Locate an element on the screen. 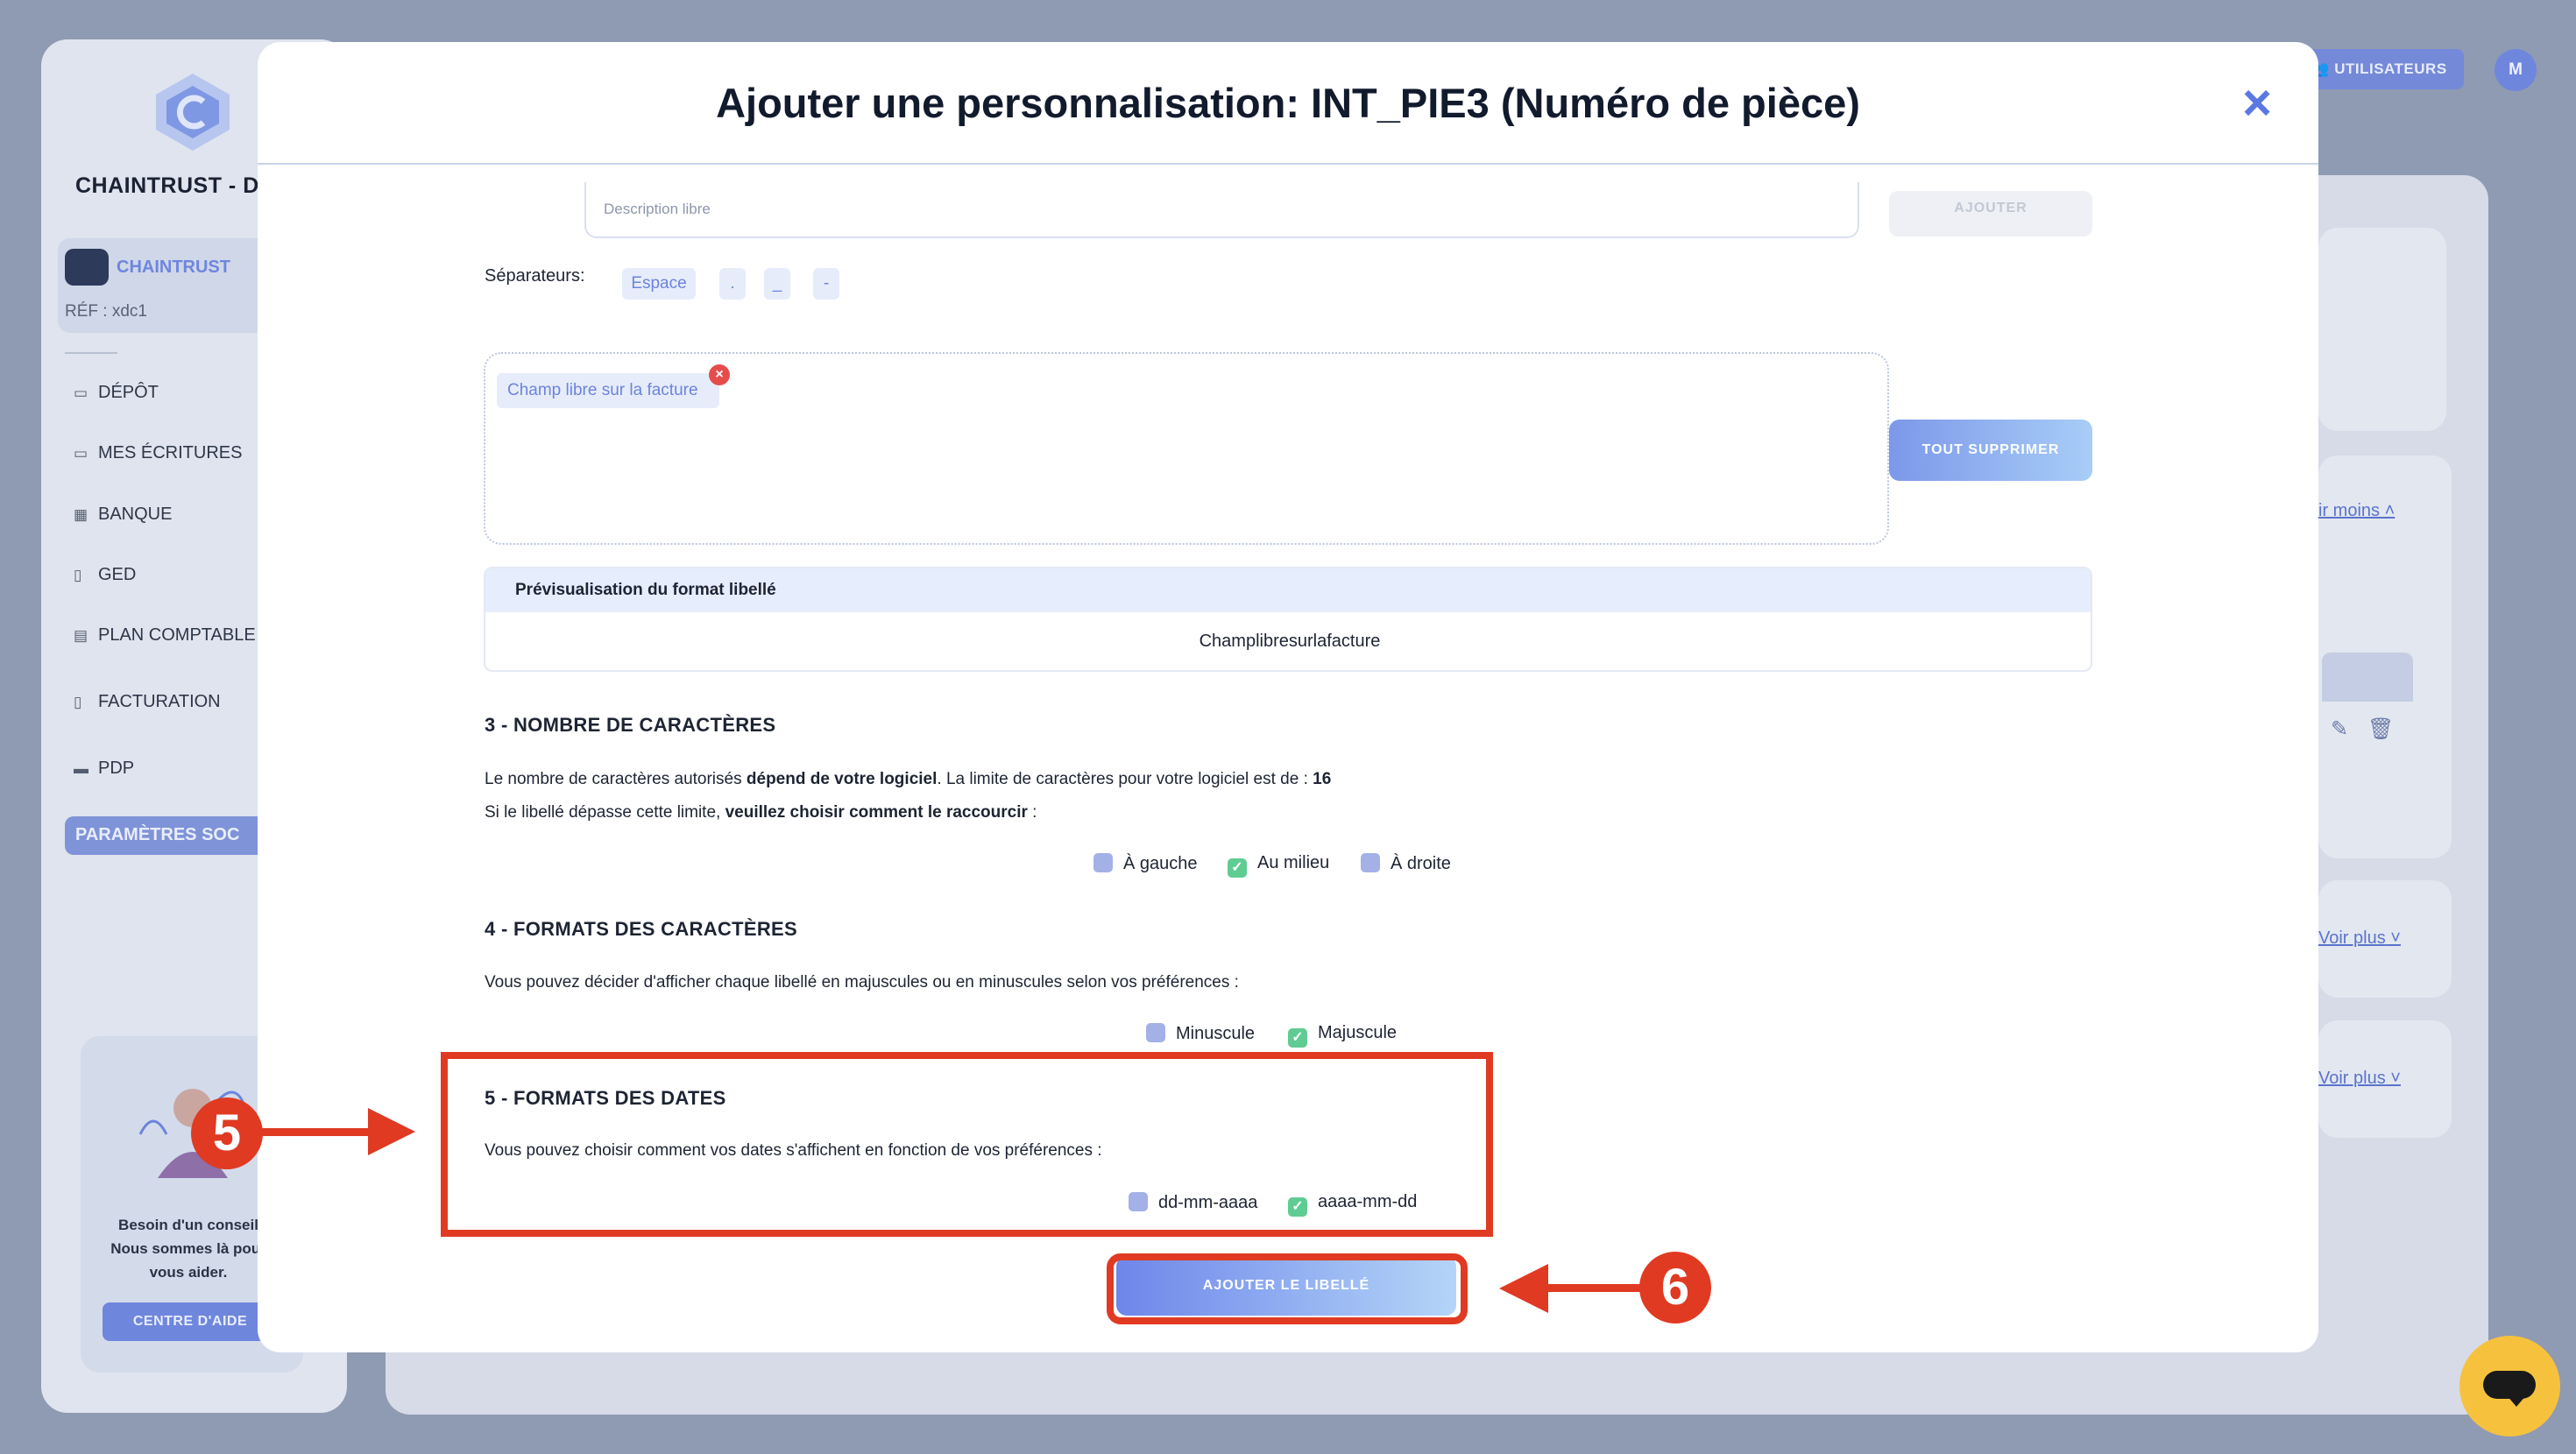 The width and height of the screenshot is (2576, 1454). add-button: AJOUTER is located at coordinates (1990, 213).